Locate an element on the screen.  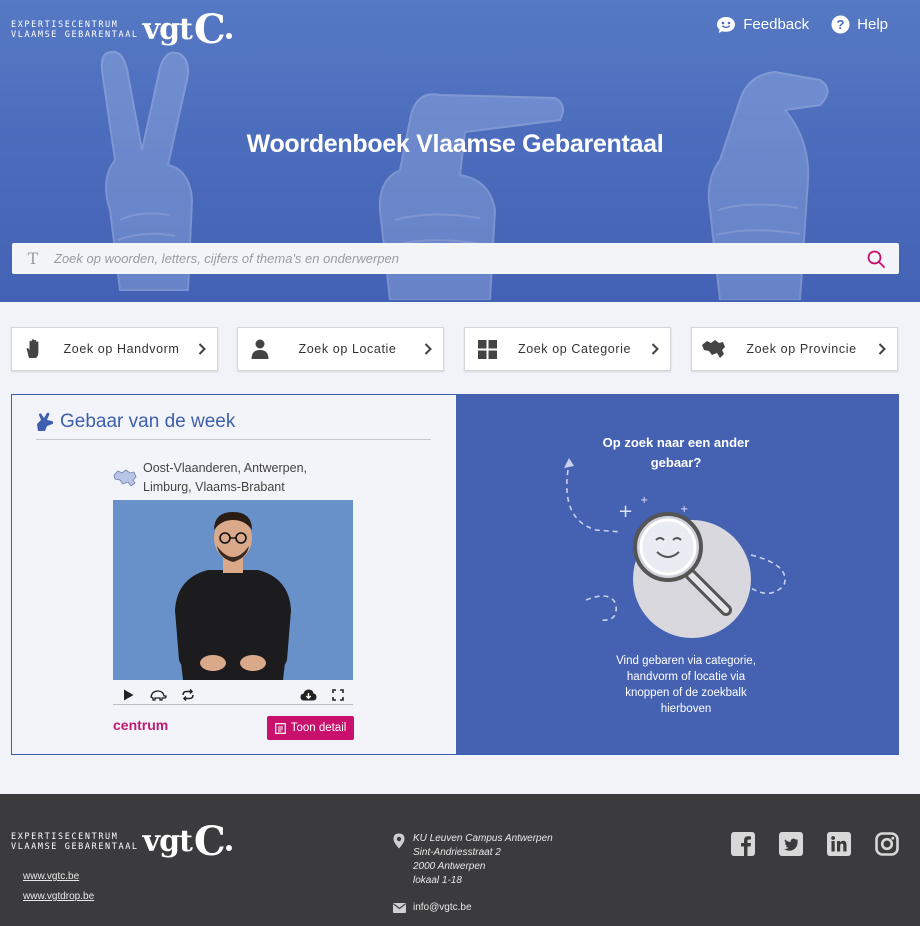
signer-person-image is located at coordinates (233, 596).